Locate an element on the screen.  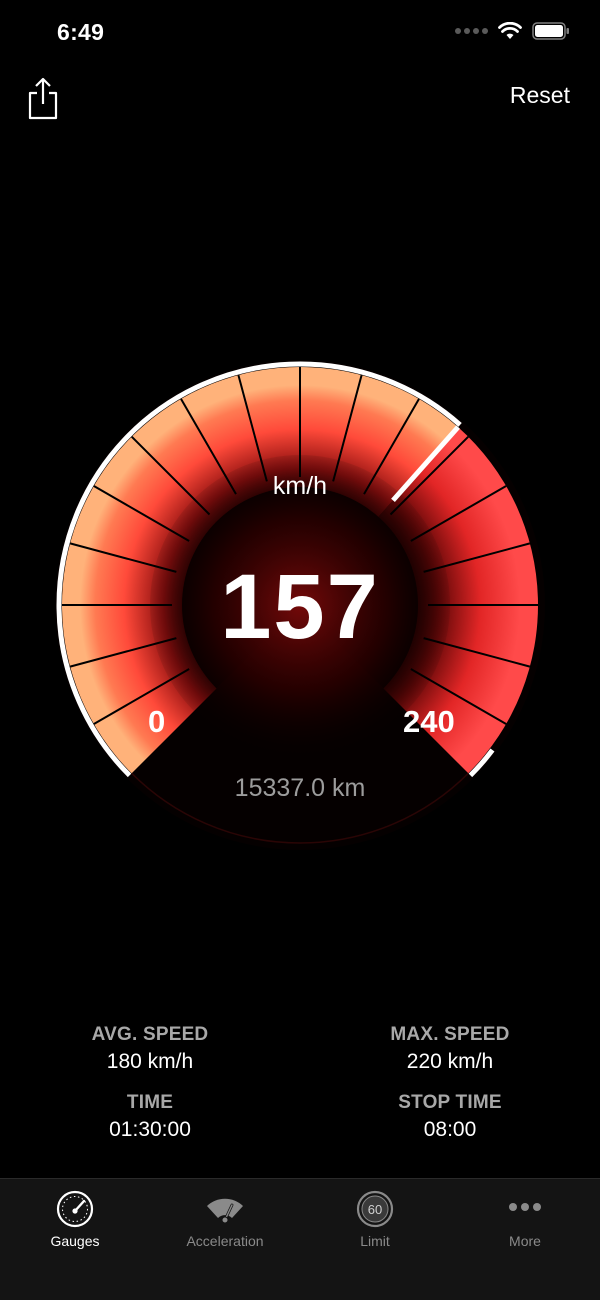
max-speed-stat: MAX. SPEED 220 km/h is located at coordinates (450, 1049).